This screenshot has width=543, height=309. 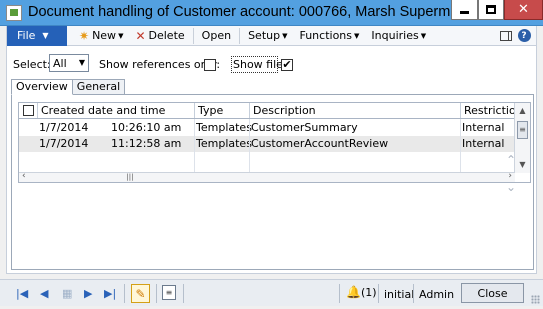 What do you see at coordinates (353, 292) in the screenshot?
I see `bell-icon: 🔔` at bounding box center [353, 292].